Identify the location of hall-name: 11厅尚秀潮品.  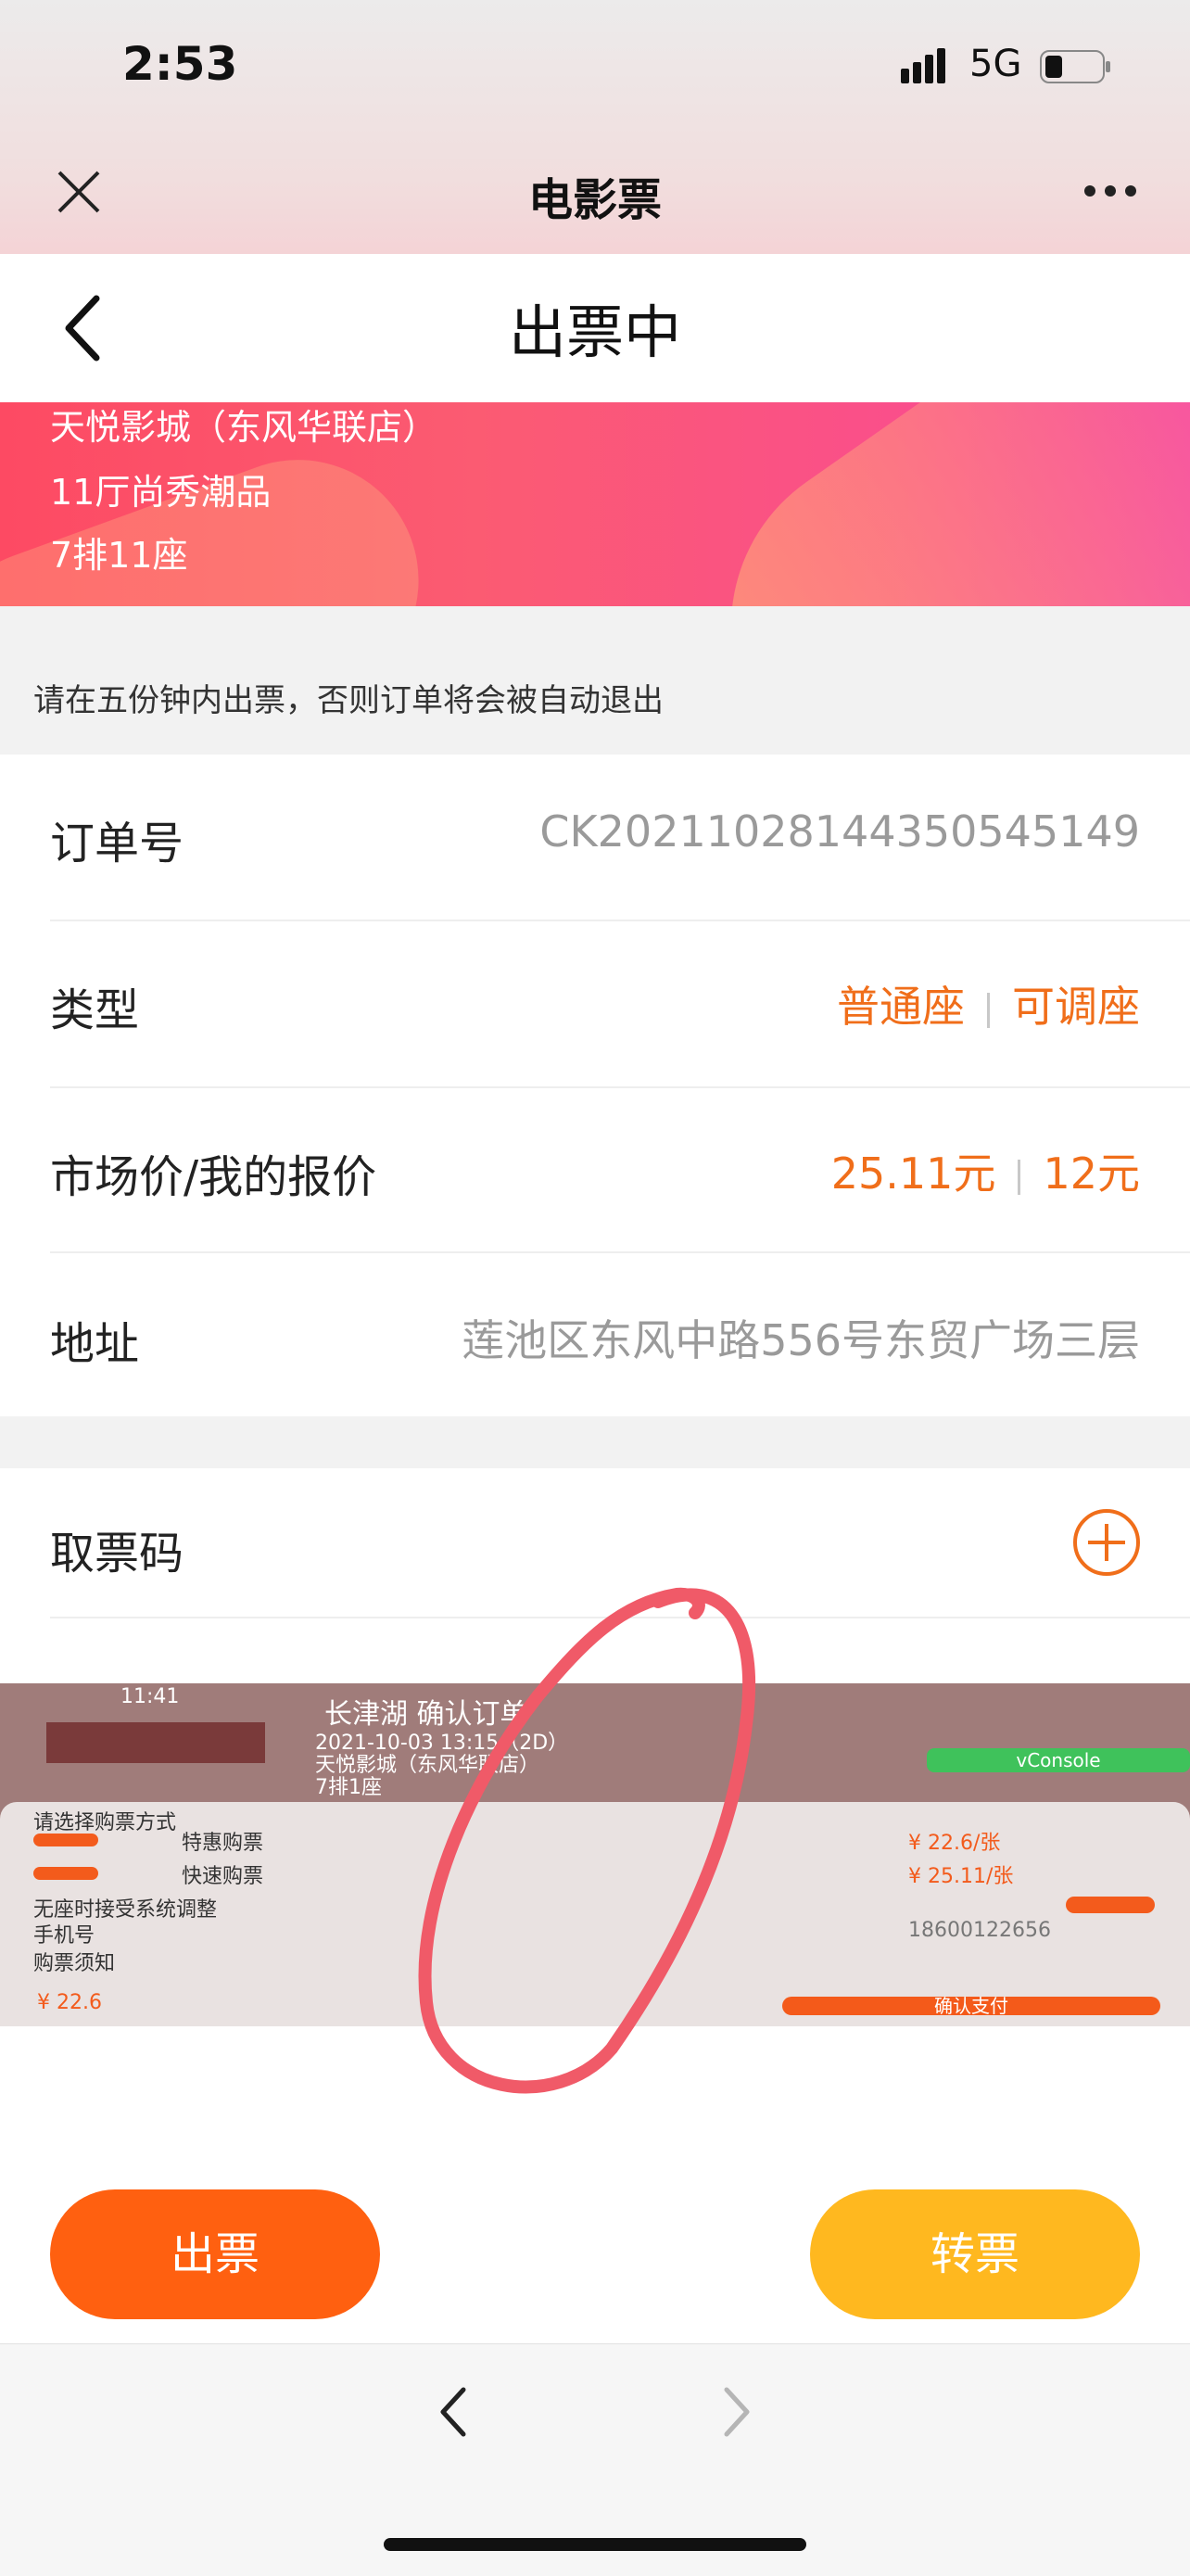
(161, 492).